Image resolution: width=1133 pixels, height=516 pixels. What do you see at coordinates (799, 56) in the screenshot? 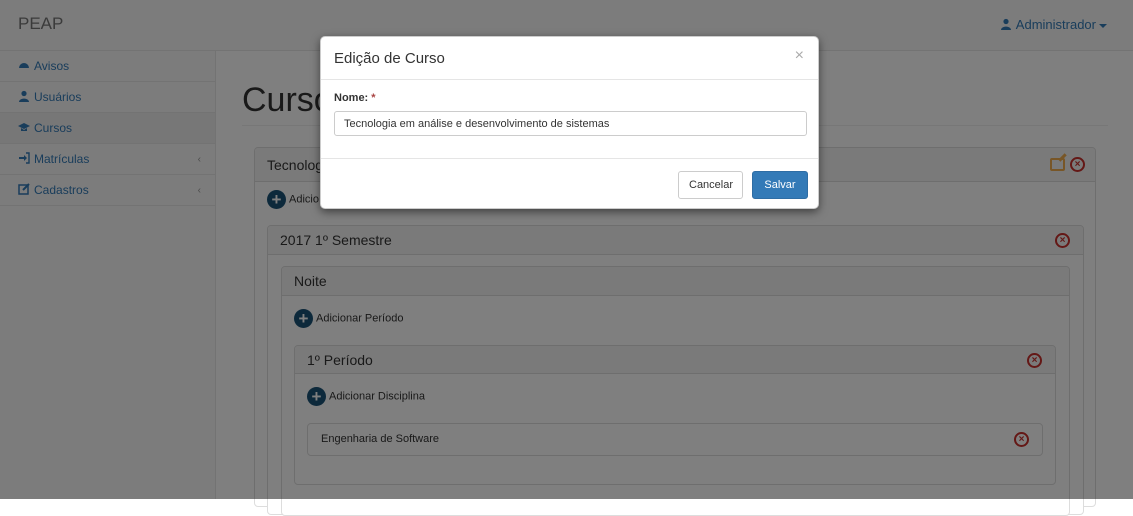
I see `close-icon: ×` at bounding box center [799, 56].